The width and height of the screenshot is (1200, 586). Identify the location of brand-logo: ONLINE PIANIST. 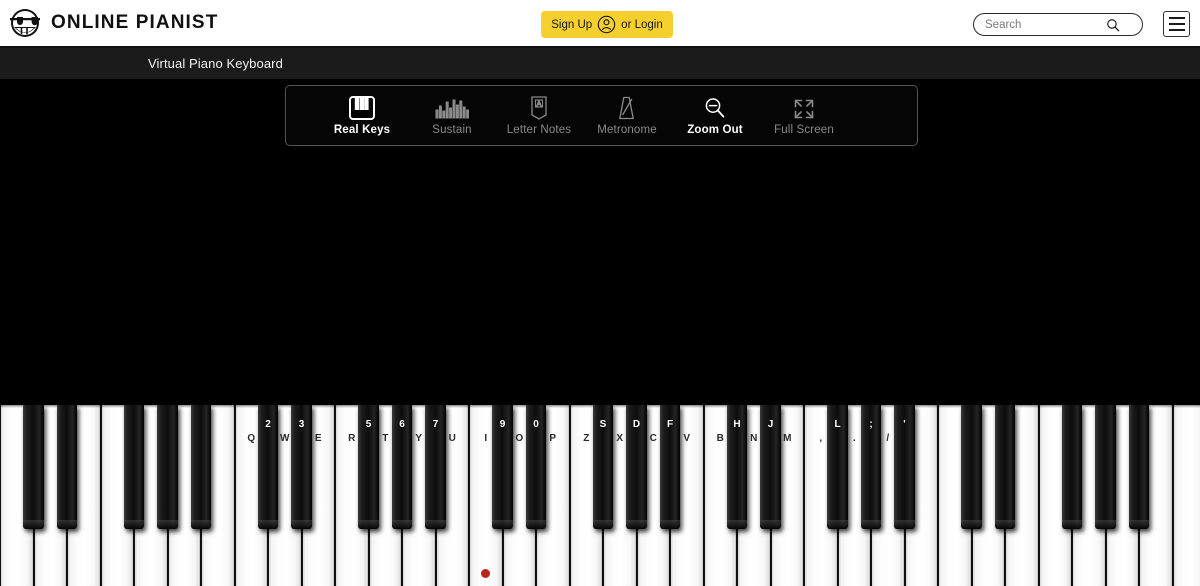
(113, 23).